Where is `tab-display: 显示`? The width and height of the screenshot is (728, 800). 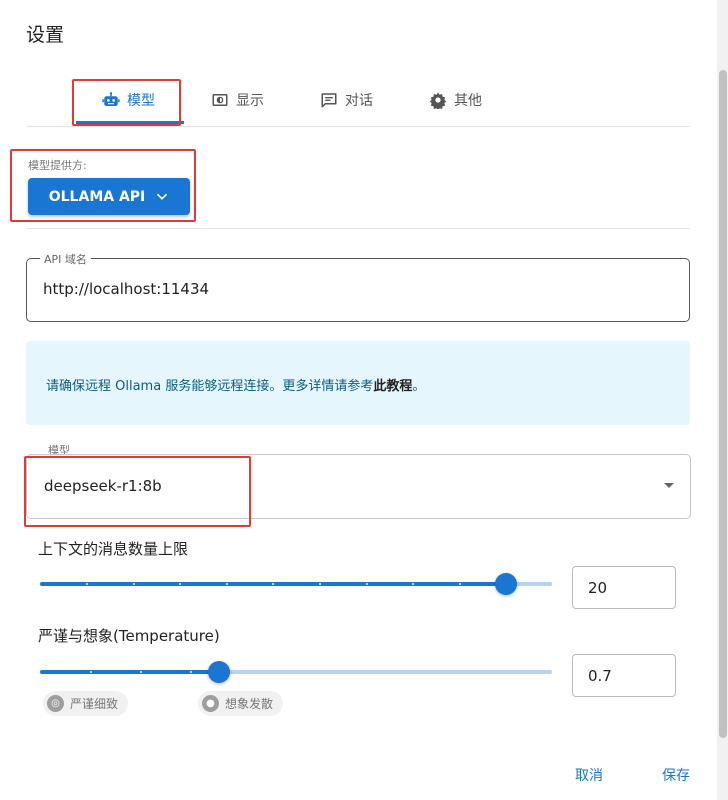 tab-display: 显示 is located at coordinates (237, 100).